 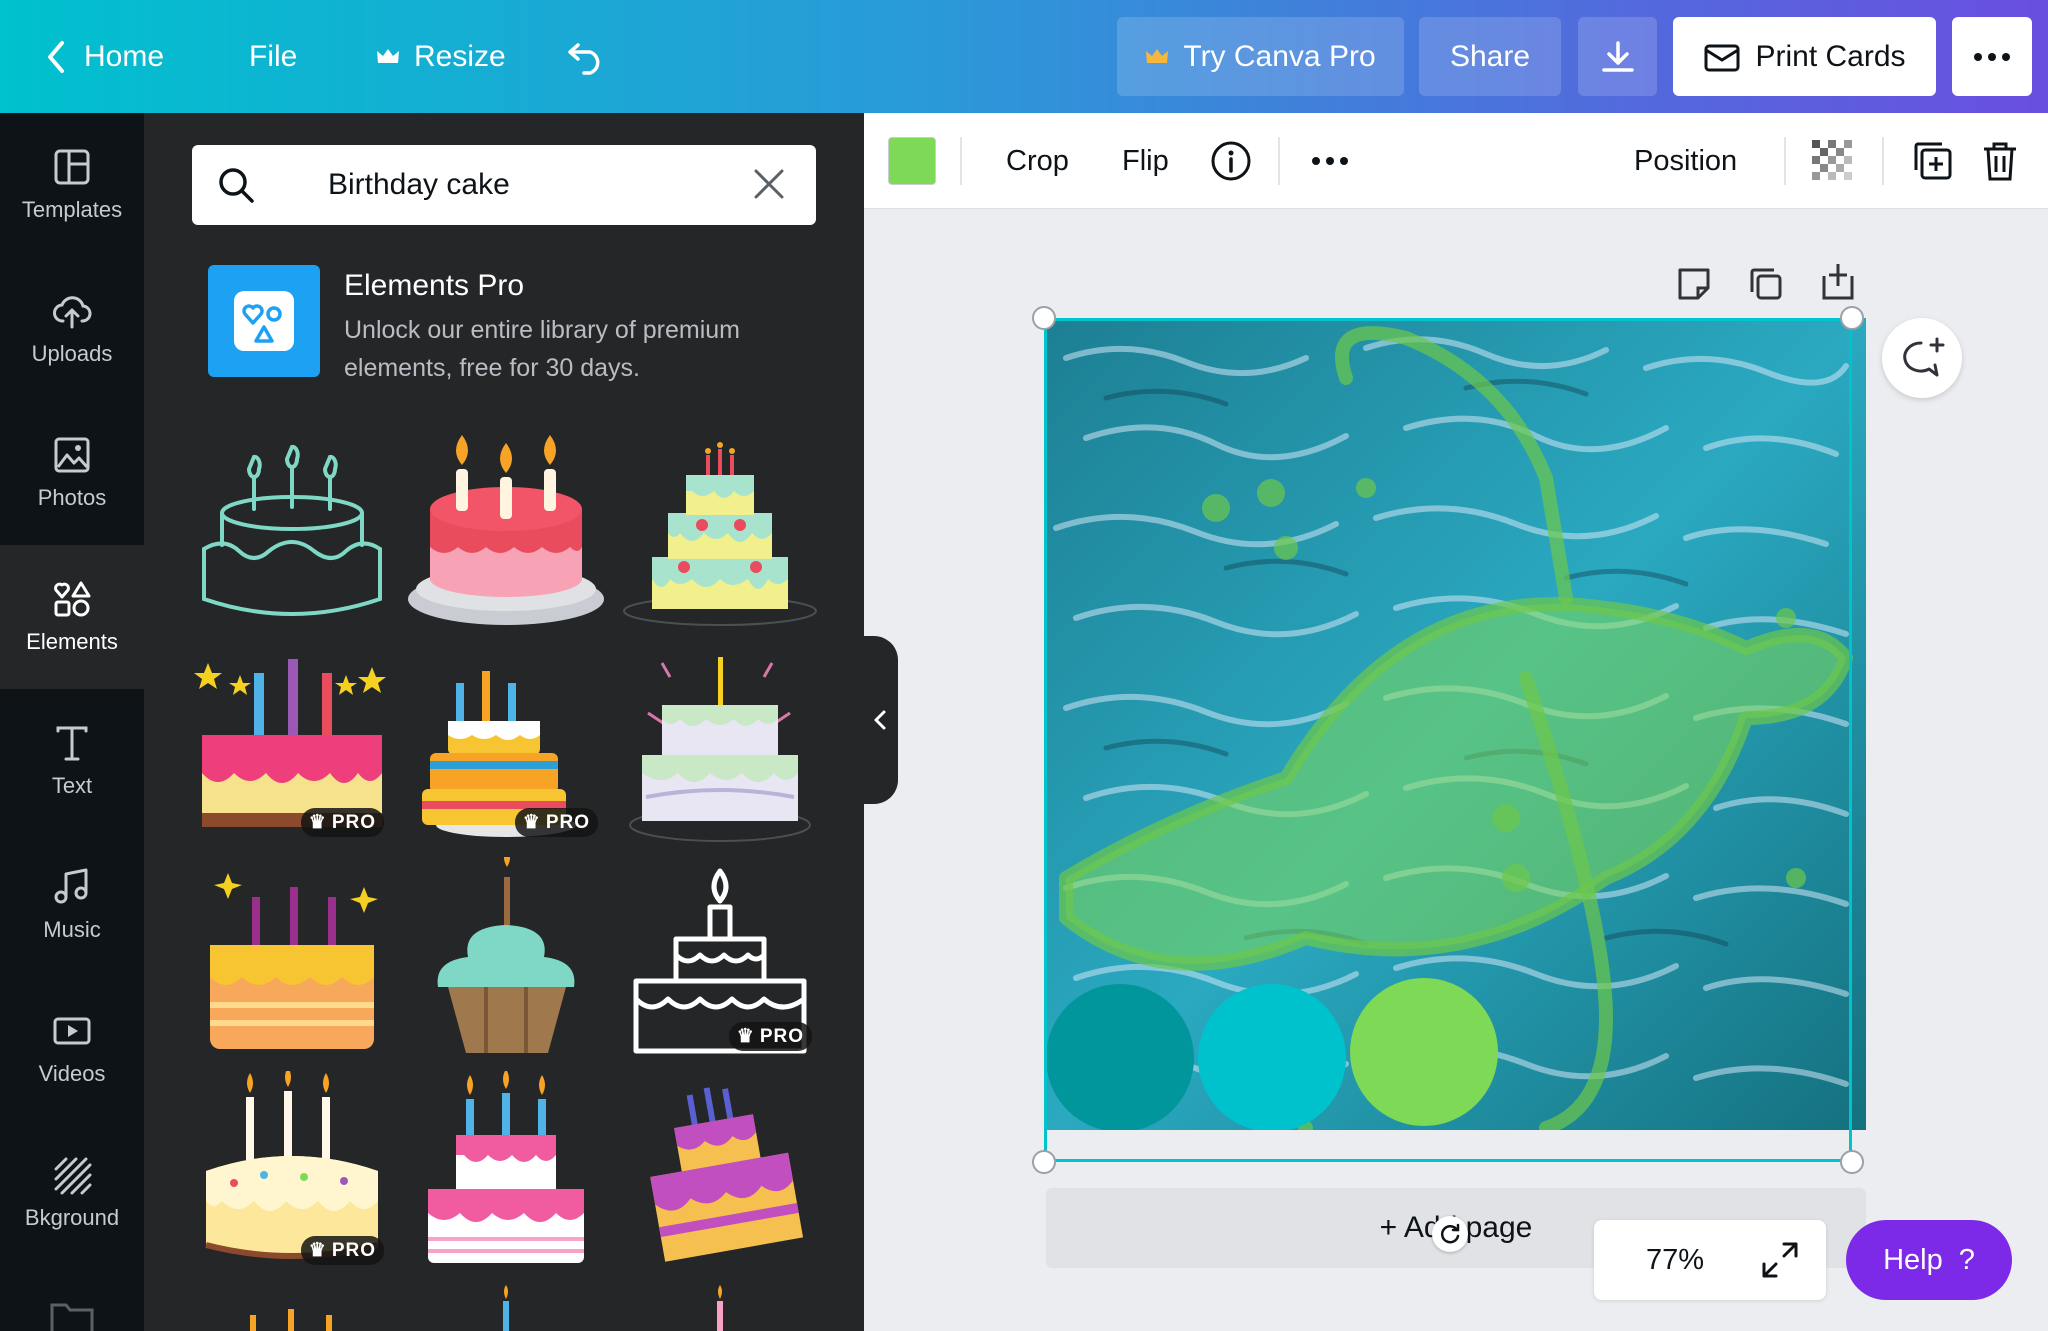 What do you see at coordinates (1833, 161) in the screenshot?
I see `transparency-button` at bounding box center [1833, 161].